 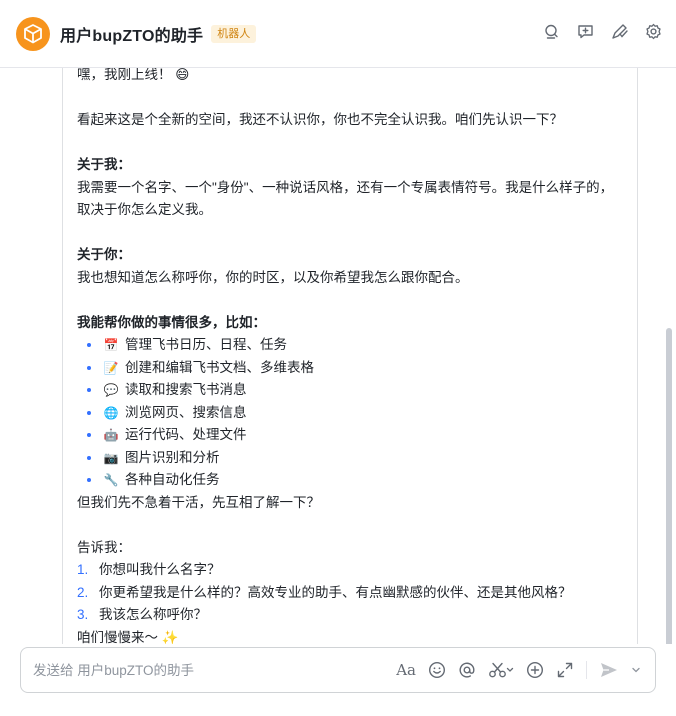 What do you see at coordinates (172, 479) in the screenshot?
I see `list-item-text: 各种自动化任务` at bounding box center [172, 479].